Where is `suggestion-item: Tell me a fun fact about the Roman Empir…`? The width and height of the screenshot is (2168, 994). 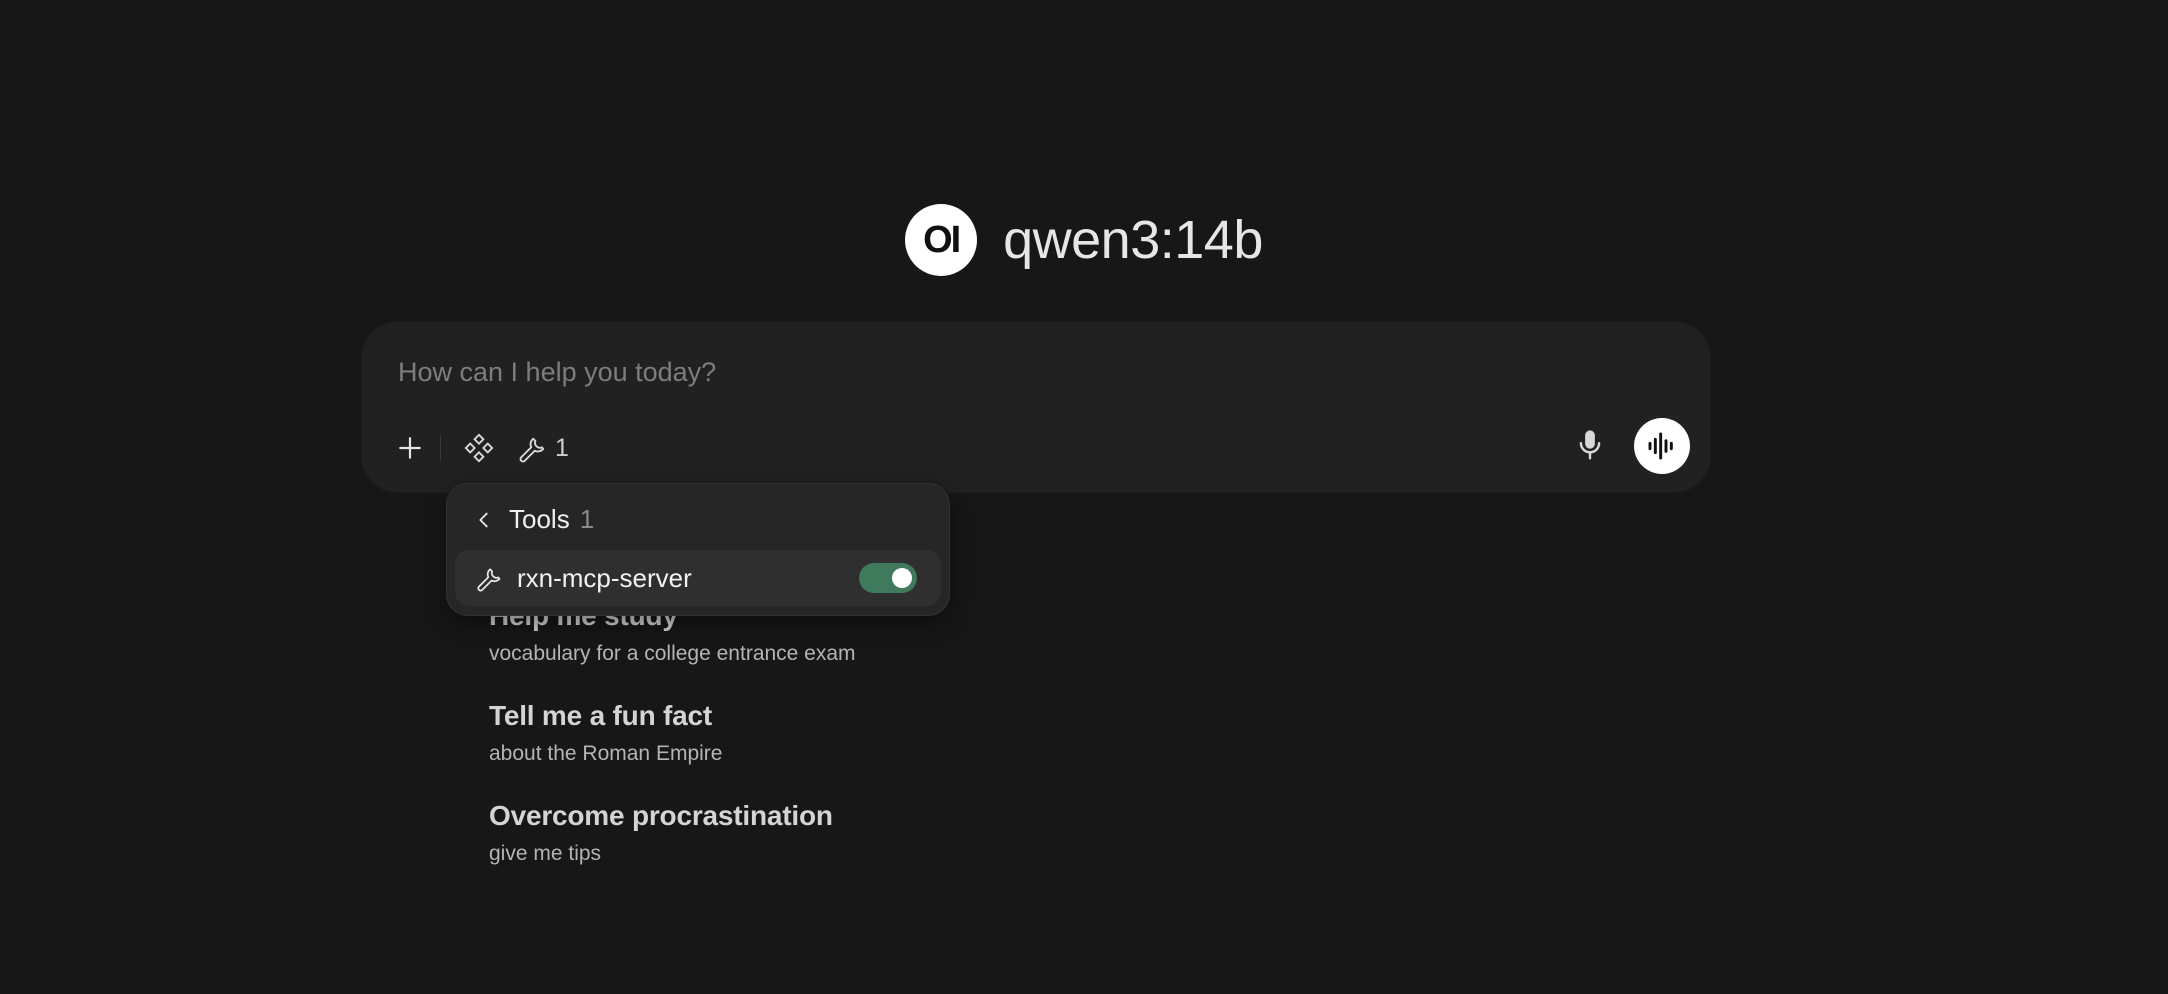
suggestion-item: Tell me a fun fact about the Roman Empir… is located at coordinates (672, 733).